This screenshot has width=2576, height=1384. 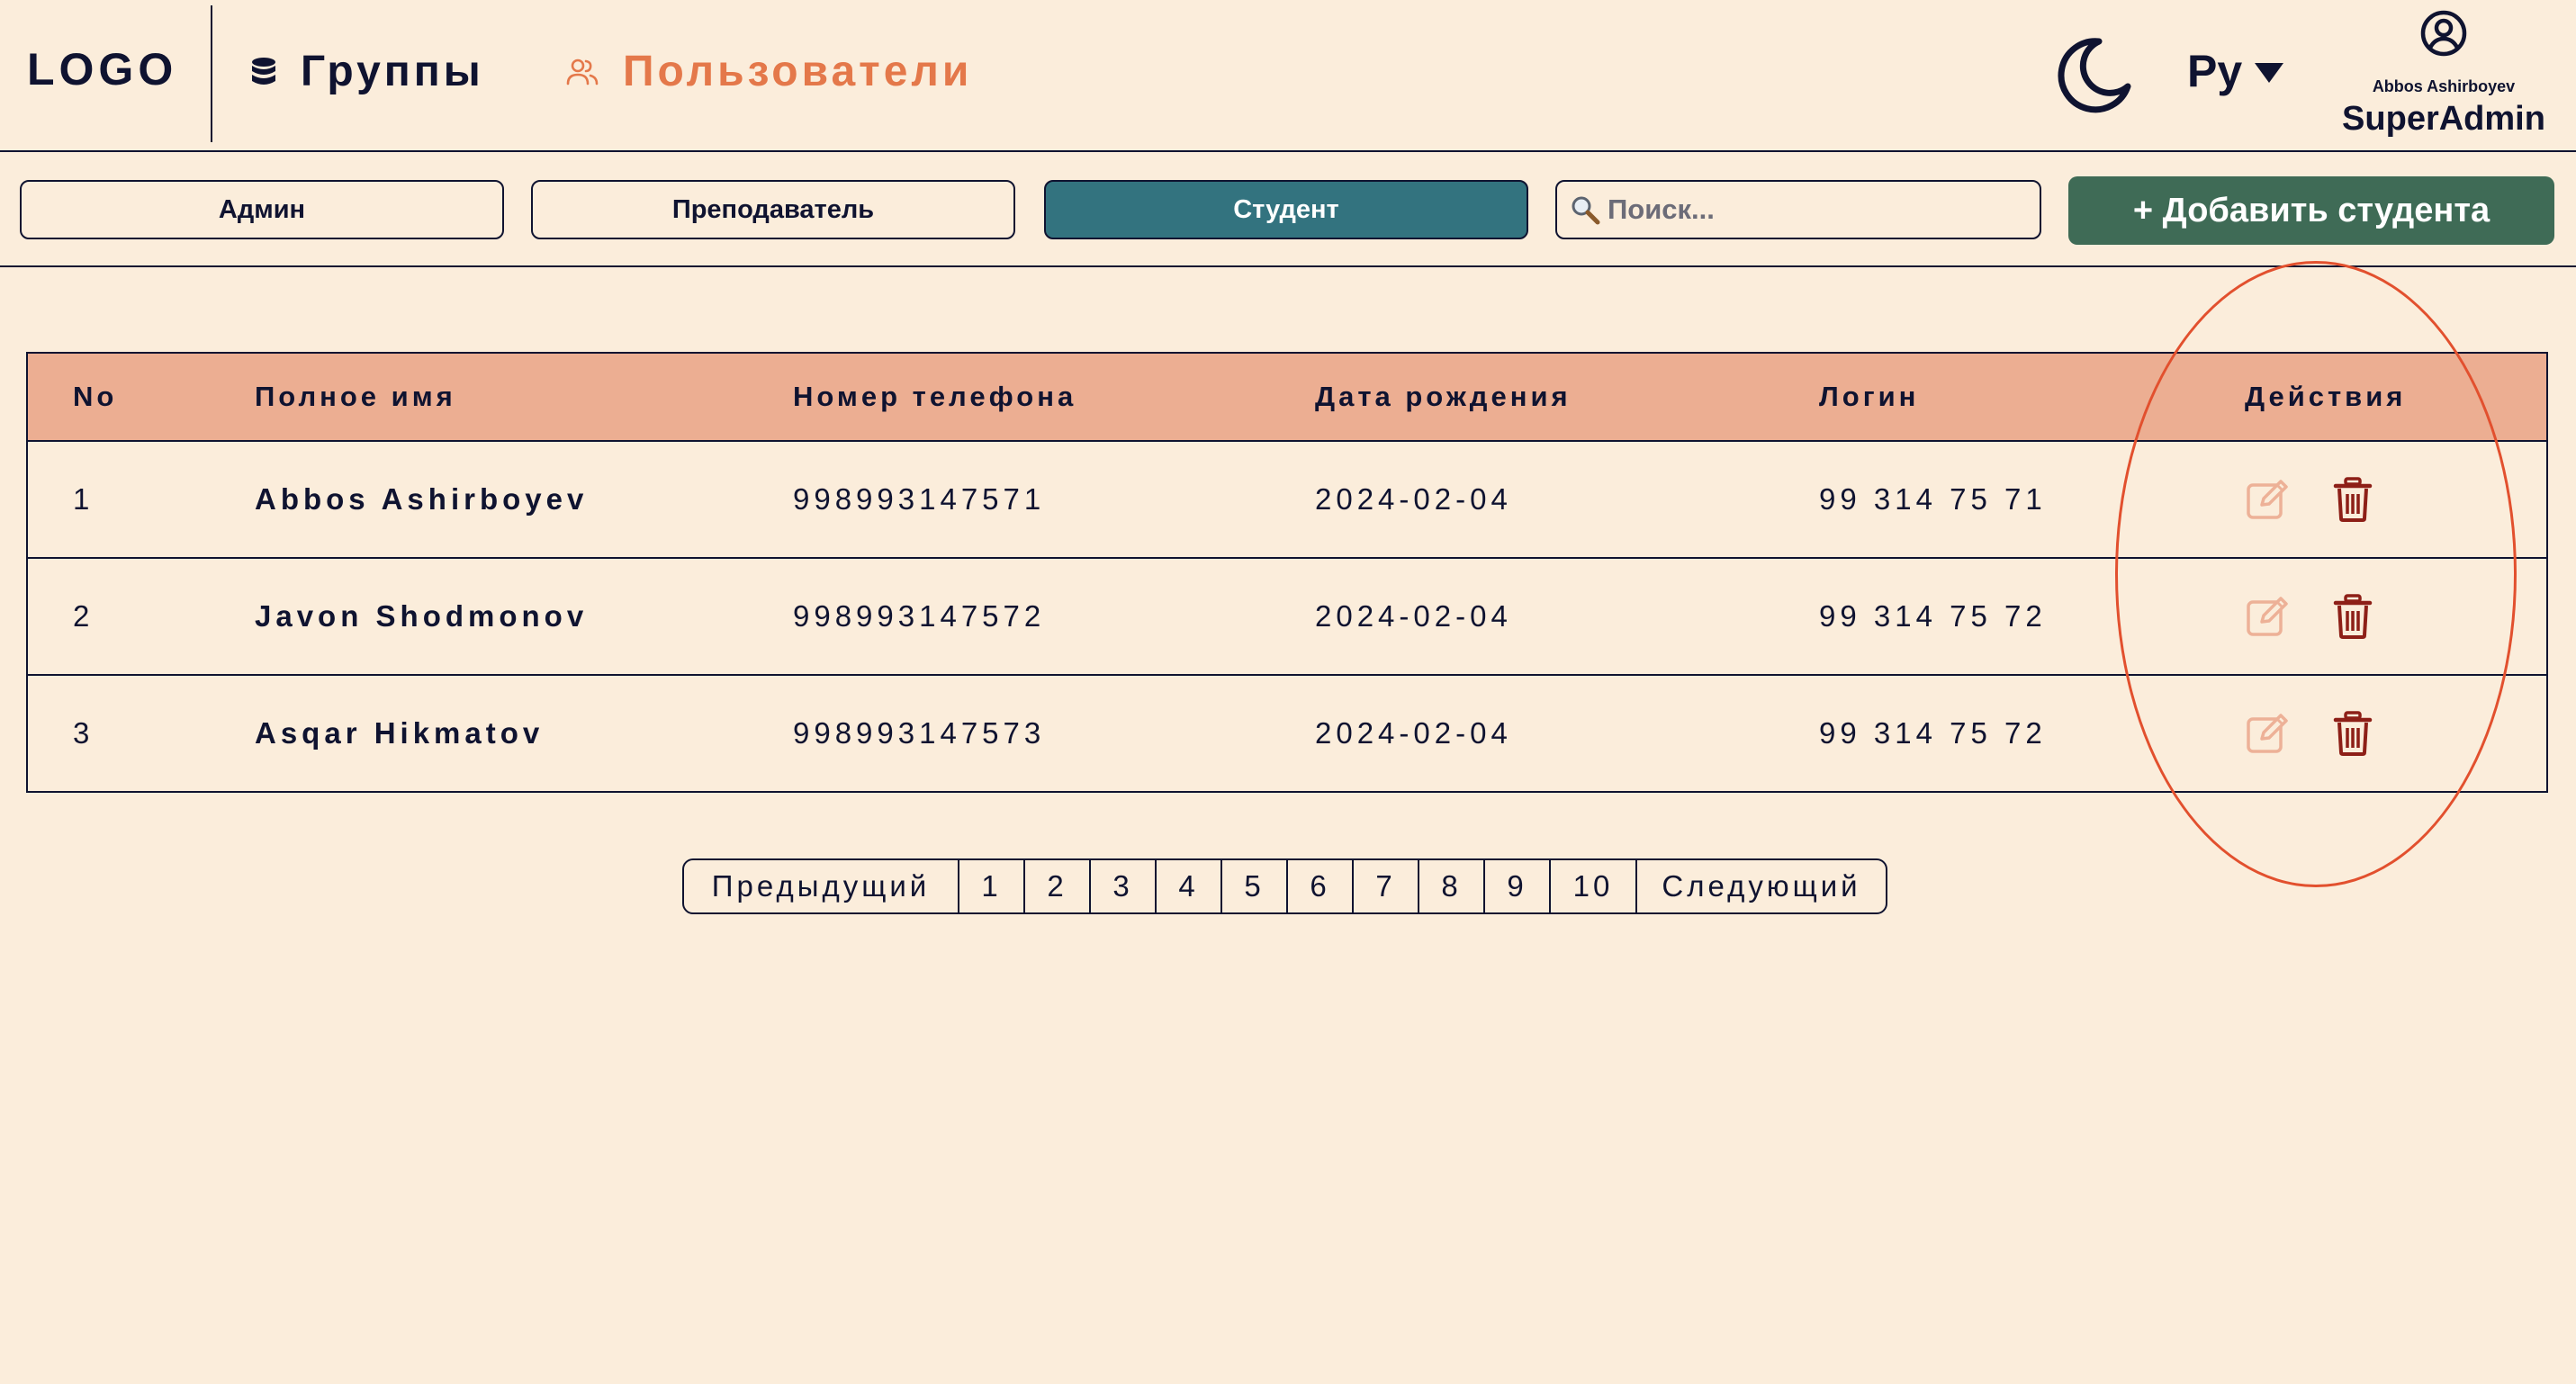 I want to click on nav-item-users: Пользователи, so click(x=768, y=71).